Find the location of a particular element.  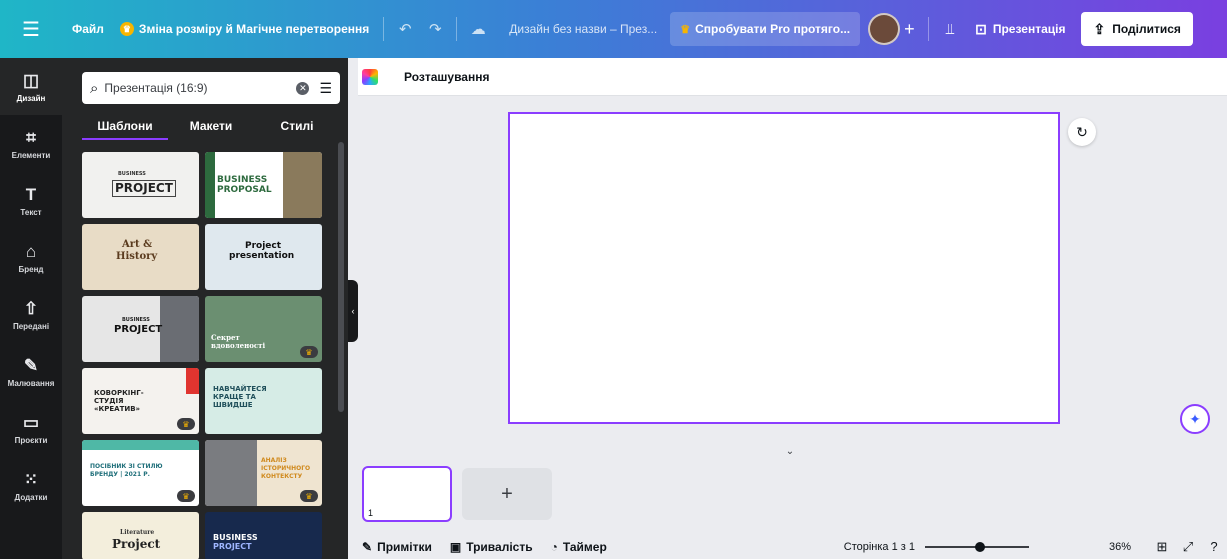

template-line: PROJECT is located at coordinates (144, 188).